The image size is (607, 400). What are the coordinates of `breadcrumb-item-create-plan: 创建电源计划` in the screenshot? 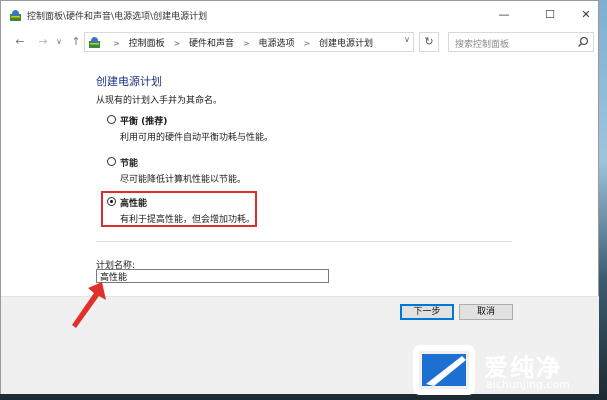 It's located at (346, 44).